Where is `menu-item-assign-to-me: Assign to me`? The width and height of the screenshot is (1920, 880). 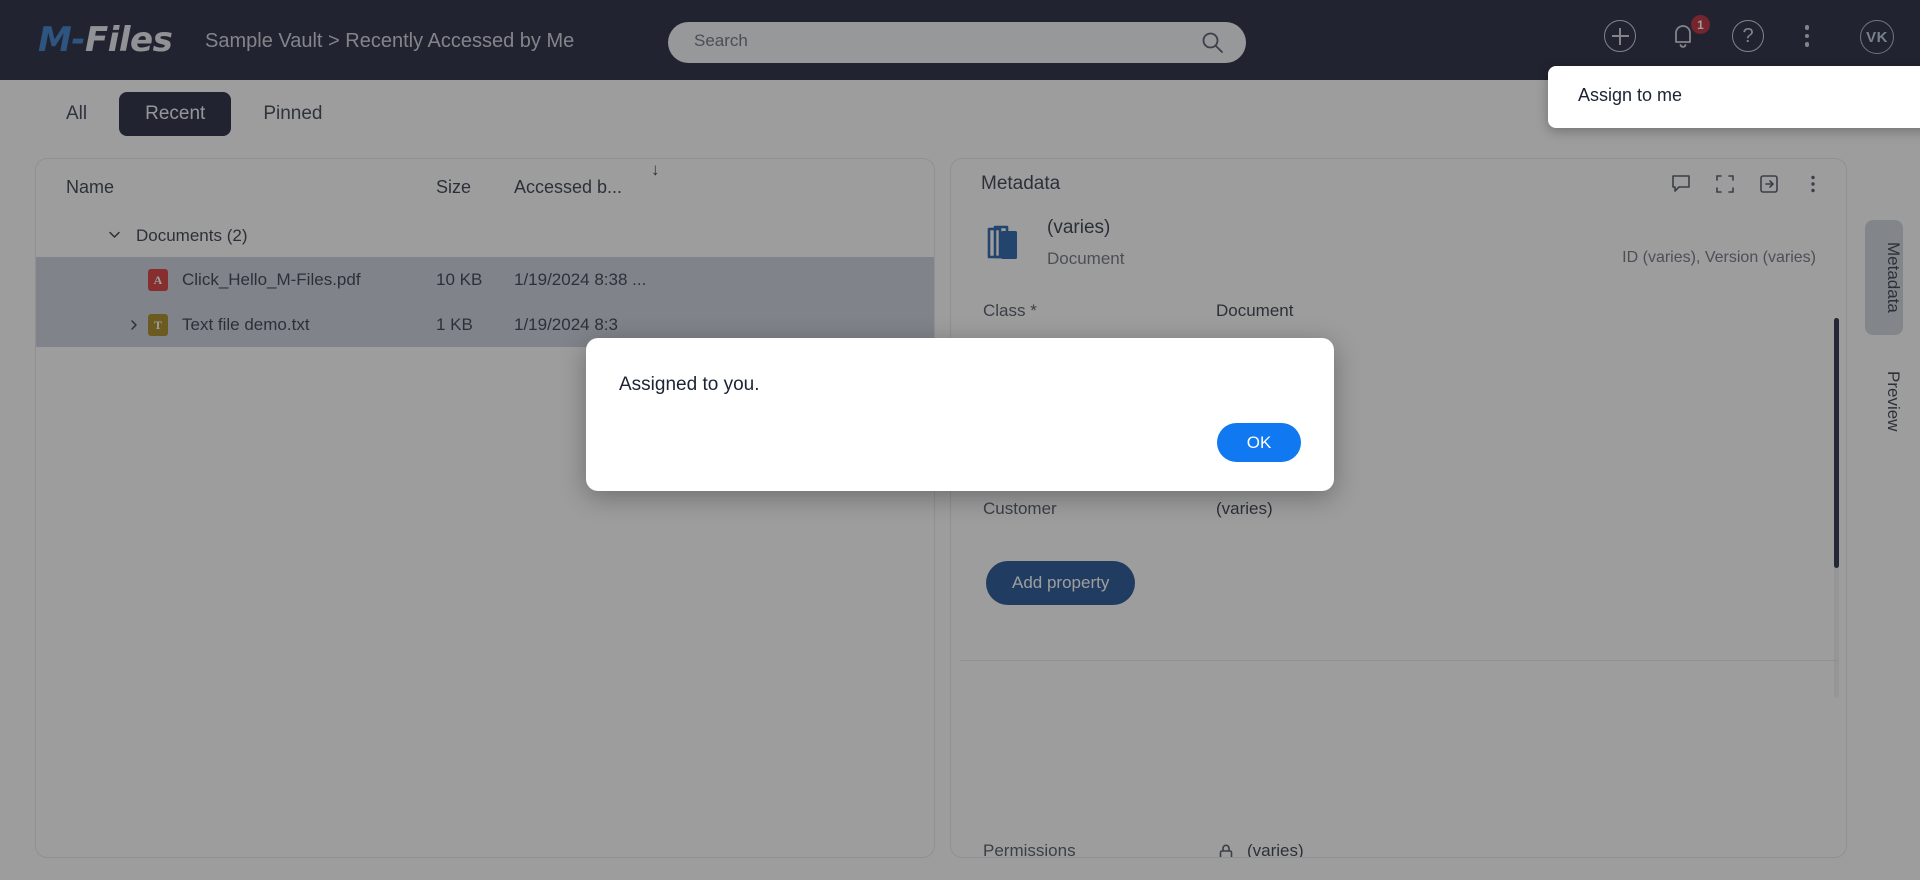
menu-item-assign-to-me: Assign to me is located at coordinates (1734, 86).